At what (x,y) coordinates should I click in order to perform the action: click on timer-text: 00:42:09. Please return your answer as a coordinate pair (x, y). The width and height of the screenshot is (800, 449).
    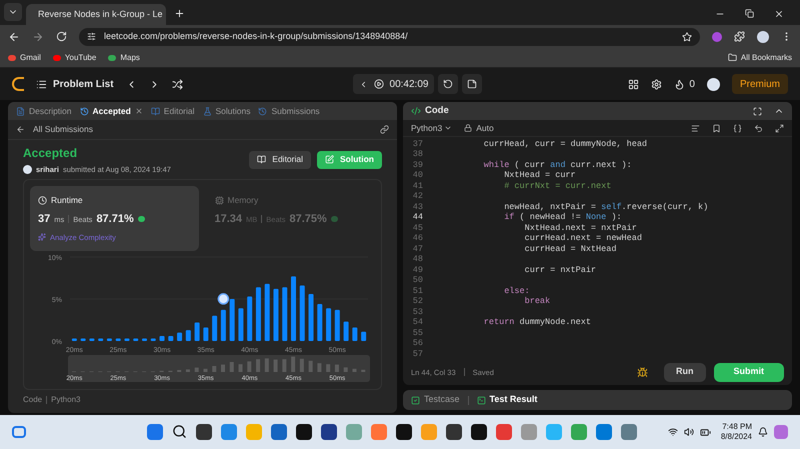
    Looking at the image, I should click on (409, 85).